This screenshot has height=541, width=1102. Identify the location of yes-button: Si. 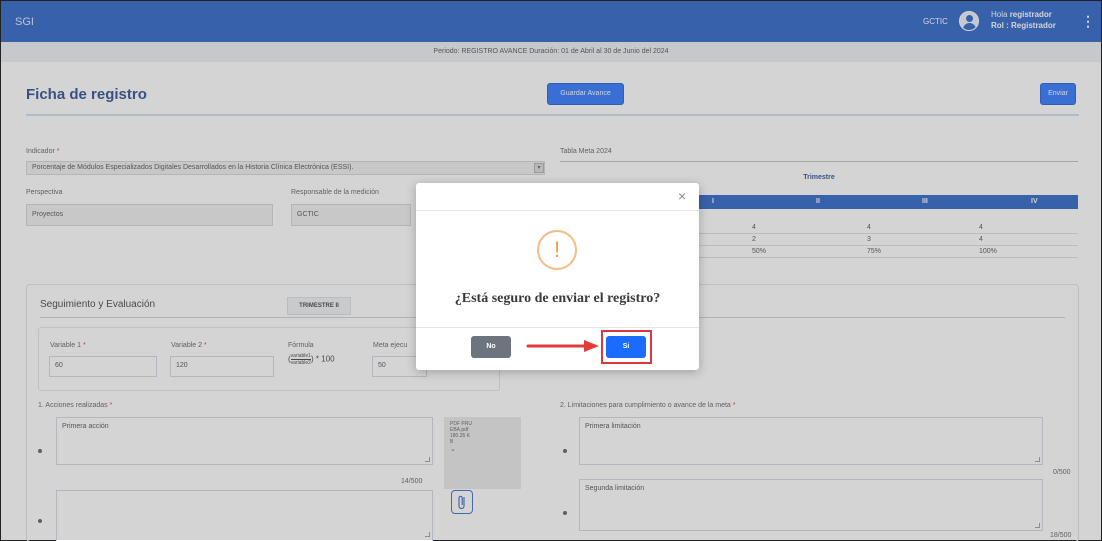
(626, 347).